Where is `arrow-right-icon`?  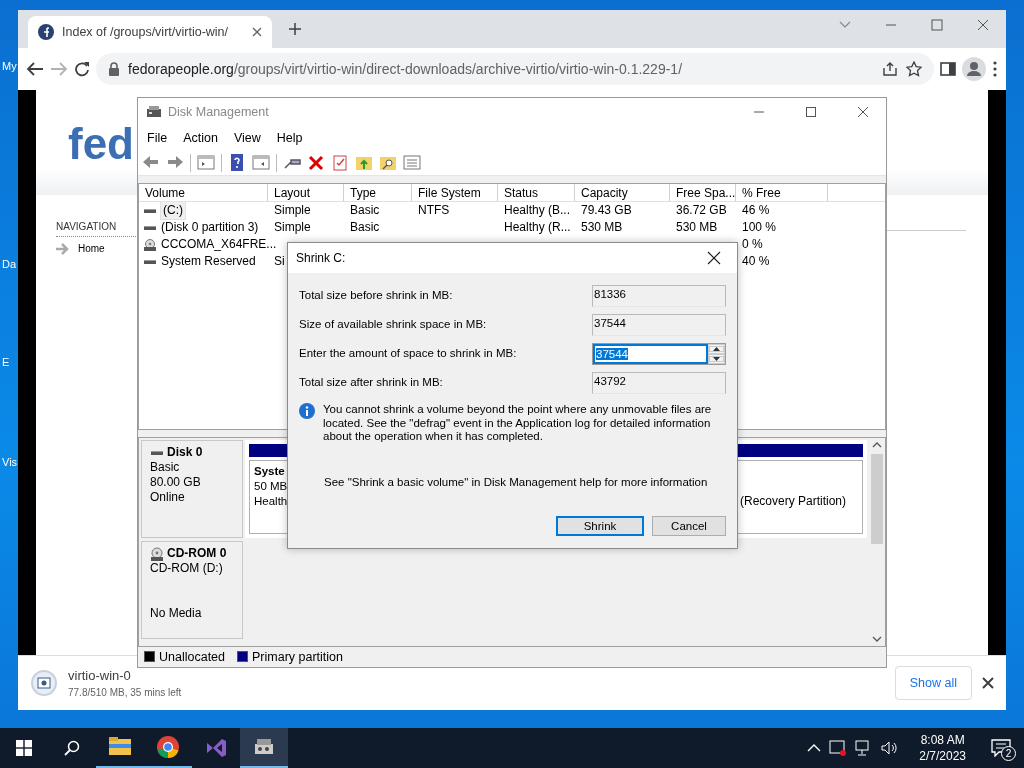 arrow-right-icon is located at coordinates (63, 248).